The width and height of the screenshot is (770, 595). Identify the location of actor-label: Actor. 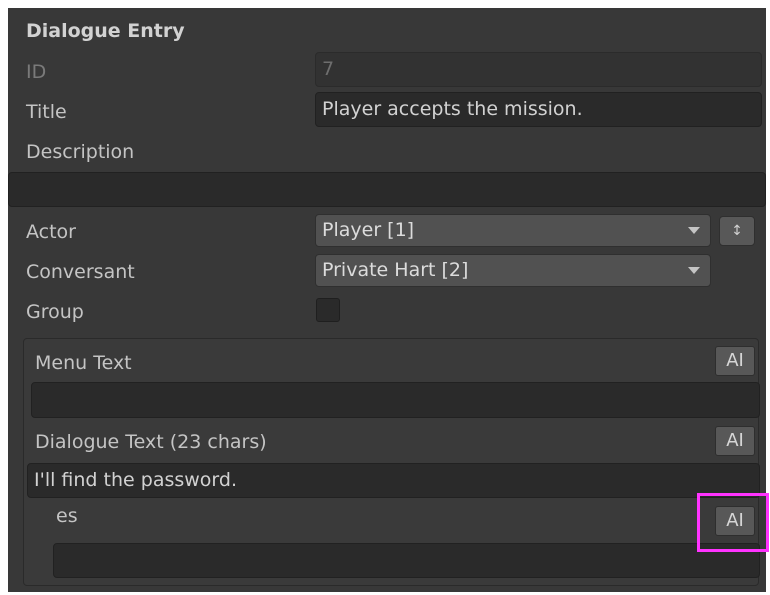
(51, 232).